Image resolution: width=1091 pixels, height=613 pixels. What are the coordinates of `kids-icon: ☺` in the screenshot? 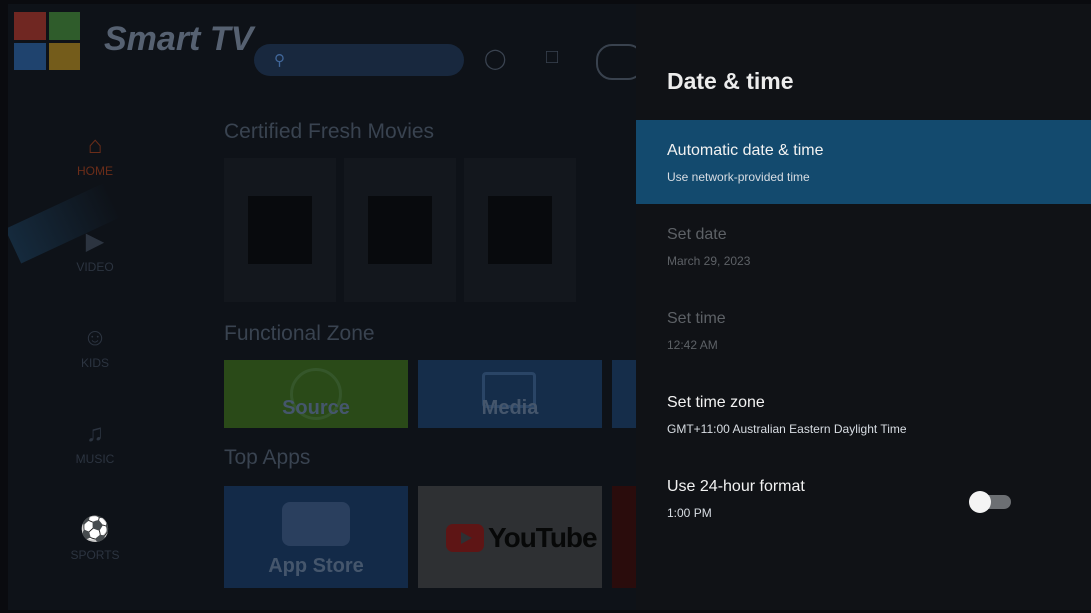 It's located at (95, 337).